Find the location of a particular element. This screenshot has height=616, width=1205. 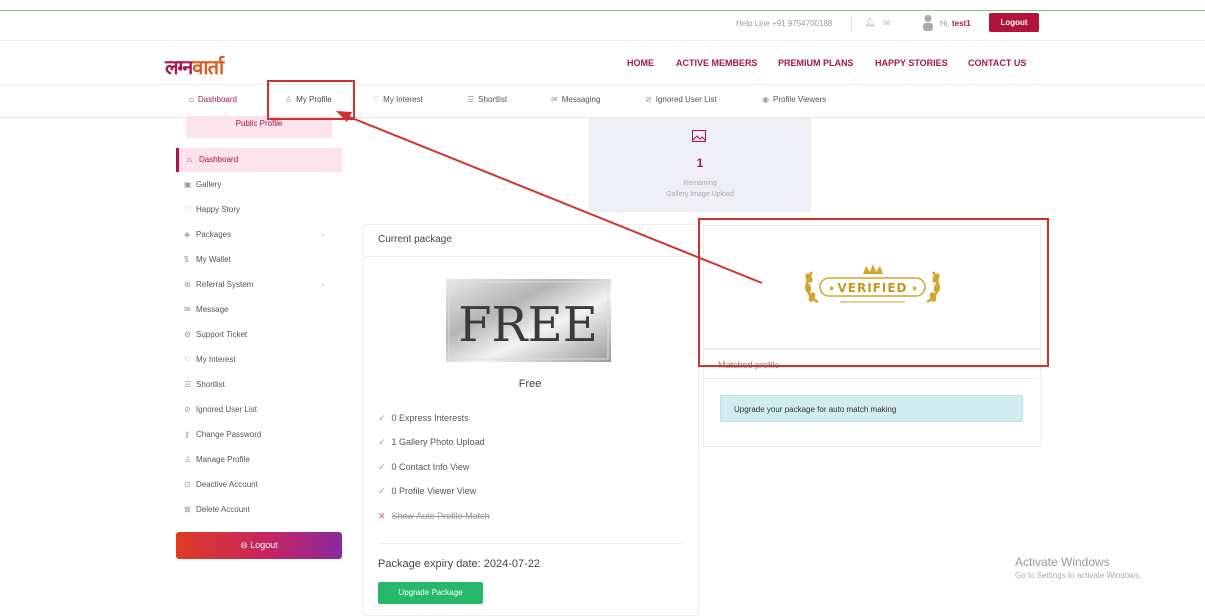

user-greeting: Hi, test1 is located at coordinates (955, 23).